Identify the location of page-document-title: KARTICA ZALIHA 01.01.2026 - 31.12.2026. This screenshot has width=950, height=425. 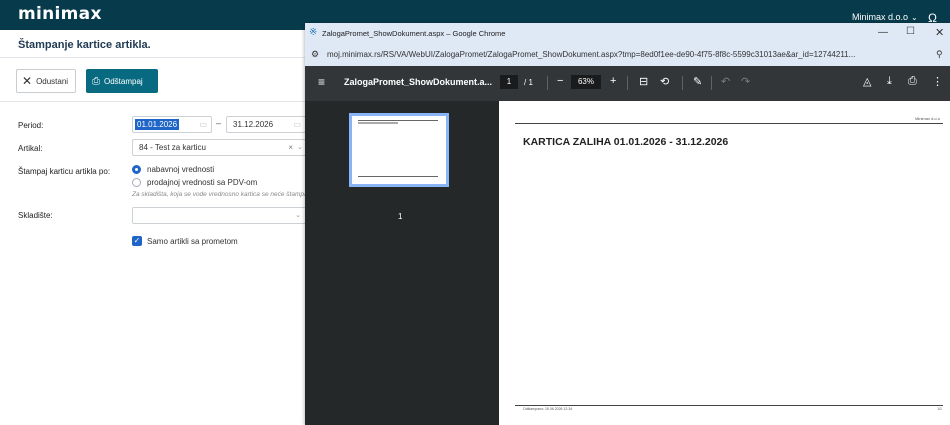
(626, 142).